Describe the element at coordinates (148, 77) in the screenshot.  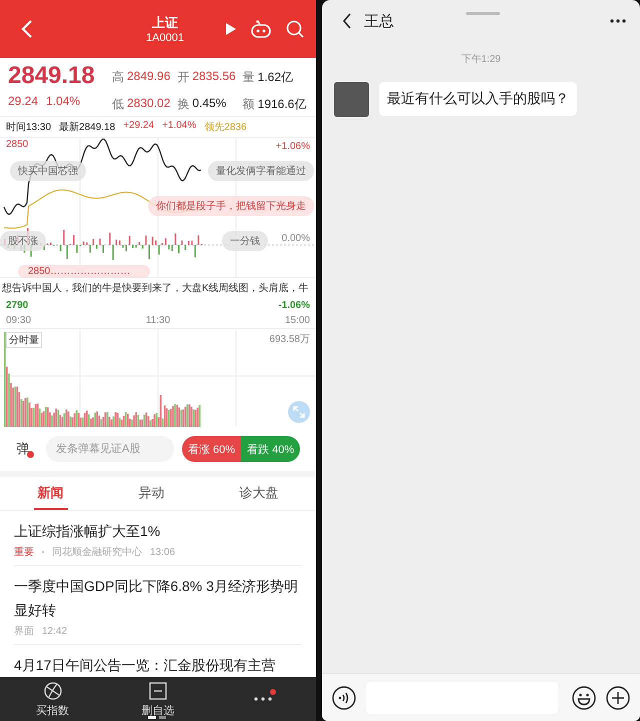
I see `stat-value: 2849.96` at that location.